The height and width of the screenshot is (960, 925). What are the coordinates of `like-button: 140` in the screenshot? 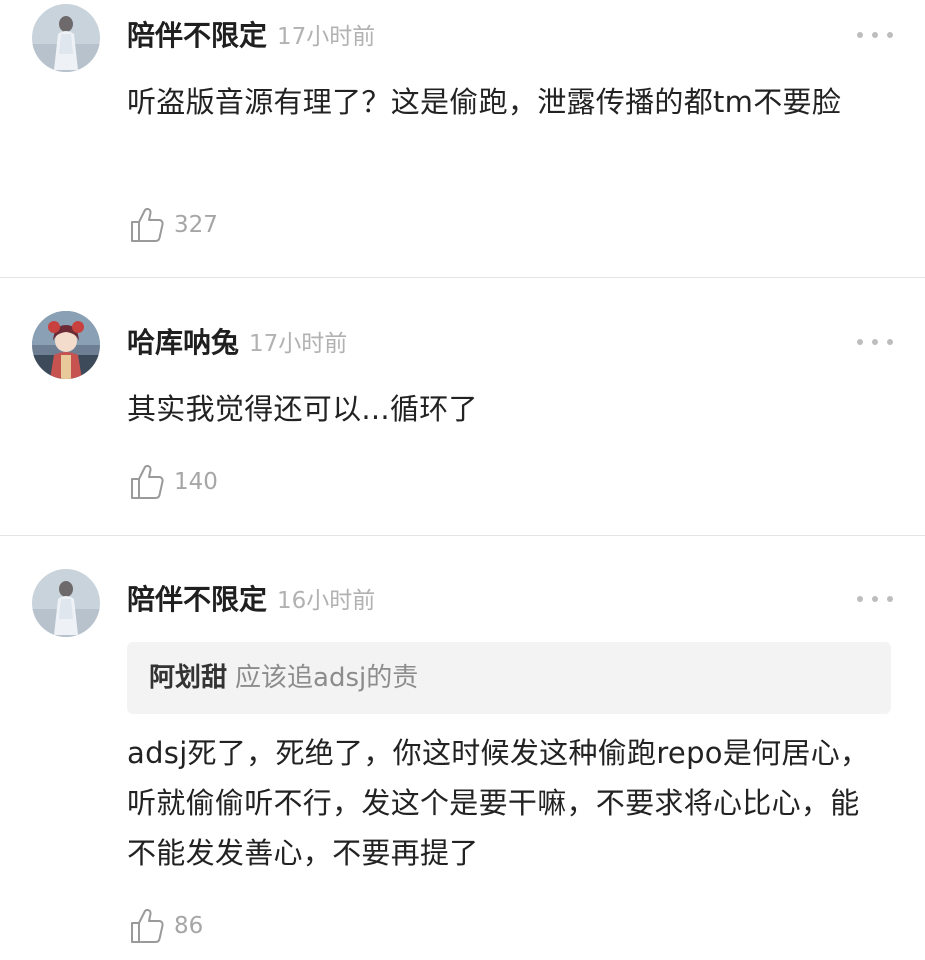 It's located at (174, 482).